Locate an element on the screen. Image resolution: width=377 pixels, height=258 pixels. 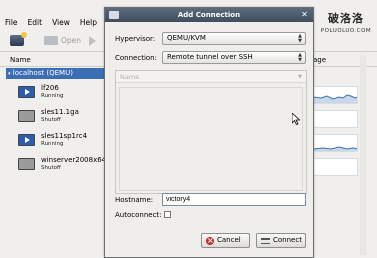
vm-row: sles11.1ga Shutoff is located at coordinates (48, 116).